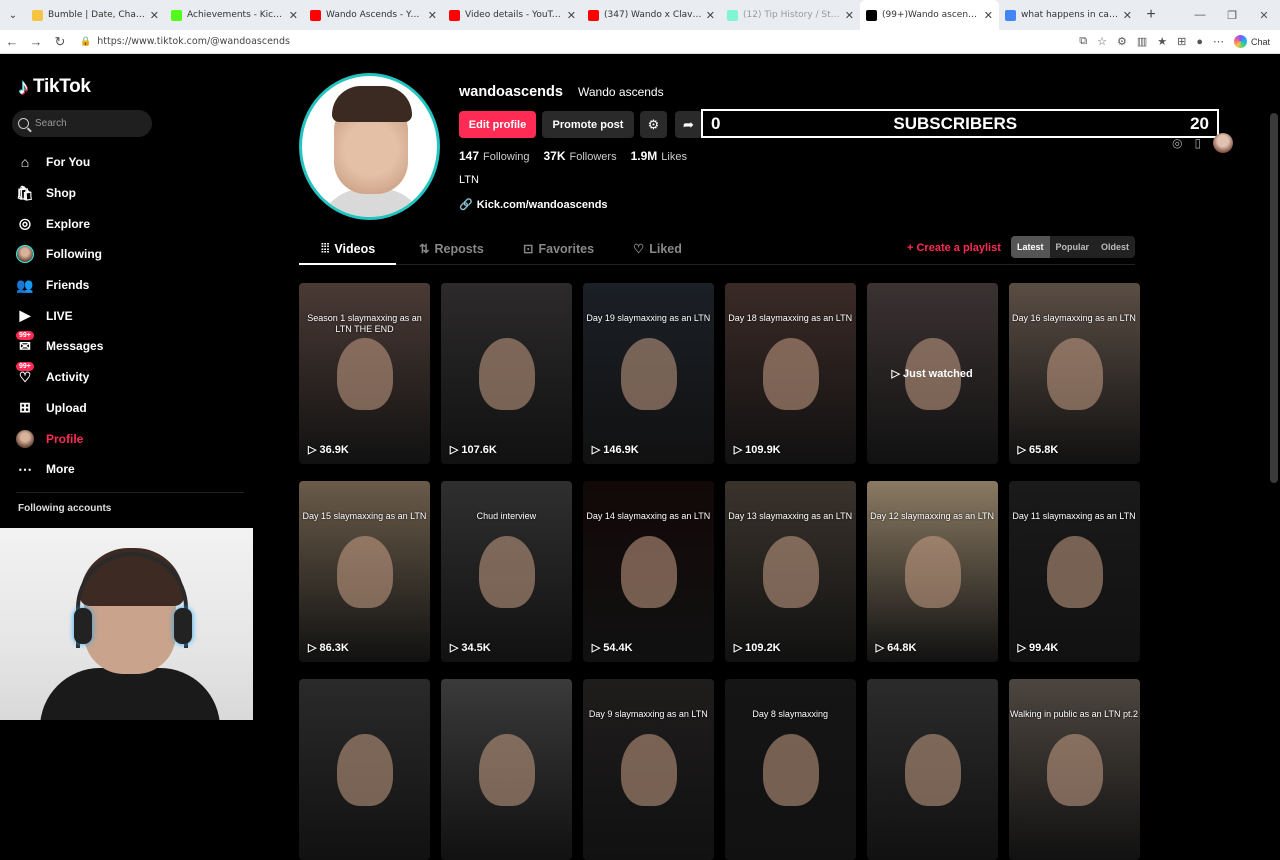 Image resolution: width=1280 pixels, height=860 pixels. Describe the element at coordinates (348, 248) in the screenshot. I see `tab-videos: ⦙⦙⦙ Videos` at that location.